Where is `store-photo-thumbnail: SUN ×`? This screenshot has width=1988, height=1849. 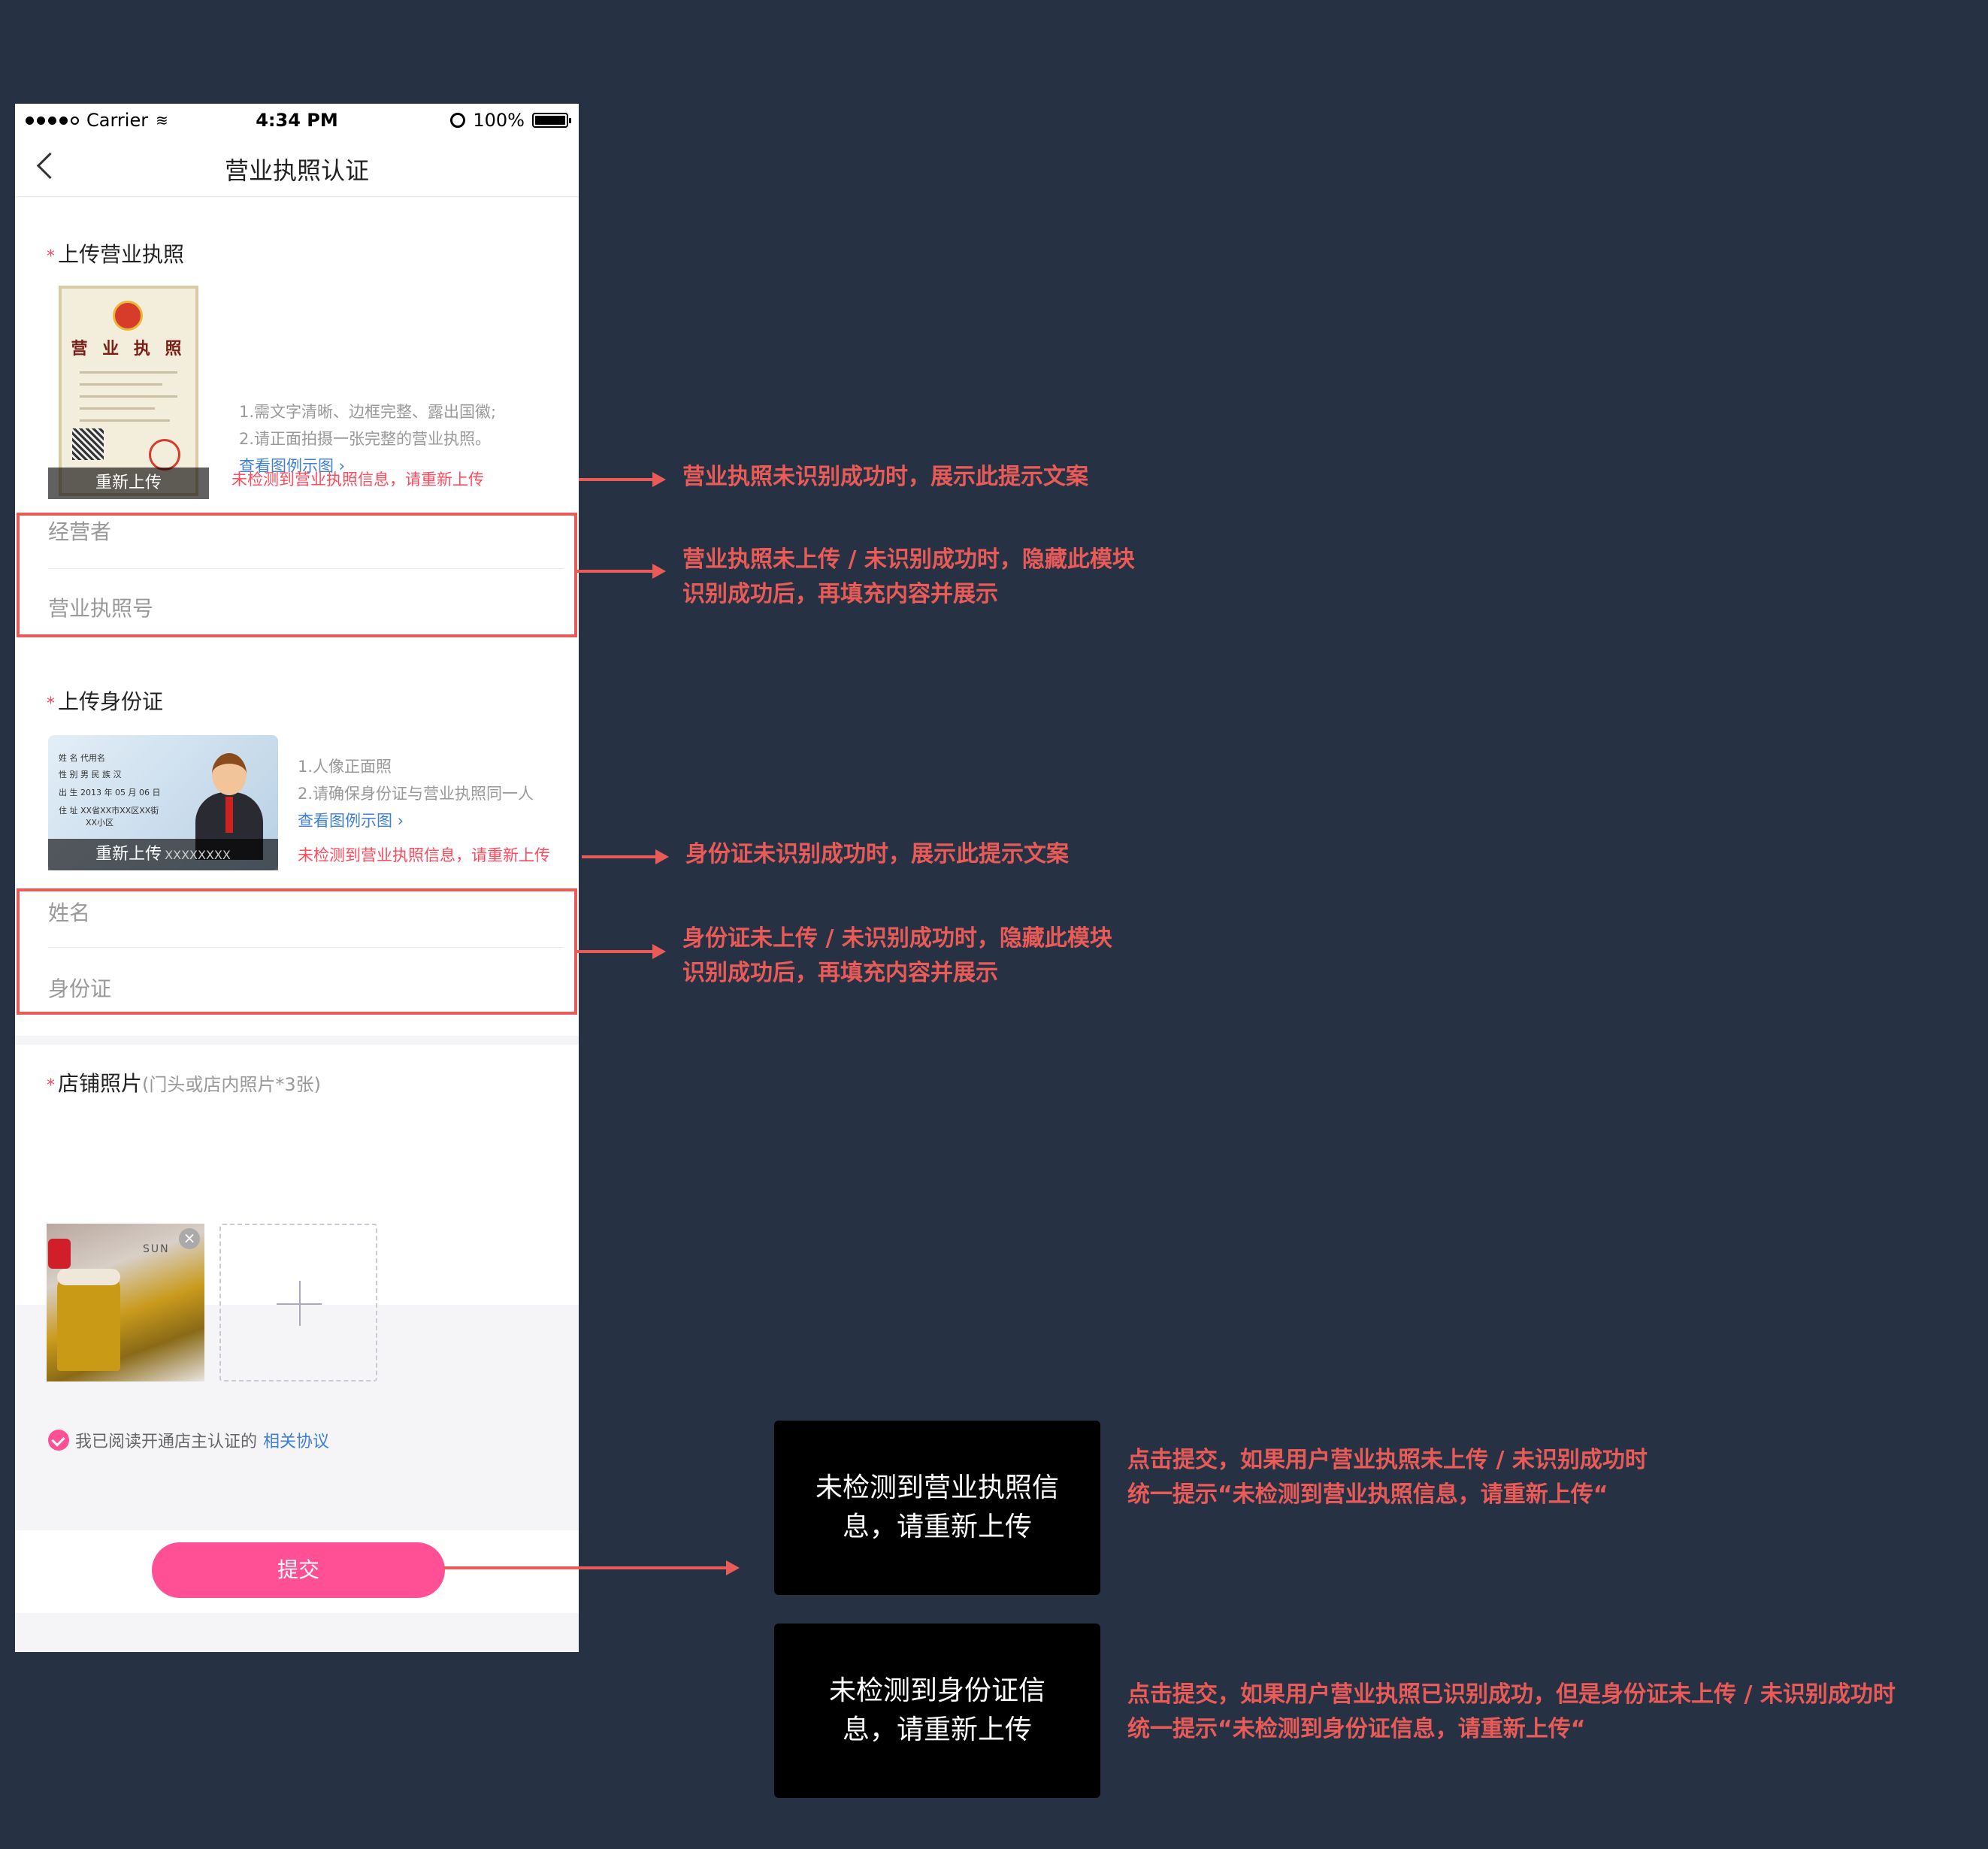 store-photo-thumbnail: SUN × is located at coordinates (126, 1302).